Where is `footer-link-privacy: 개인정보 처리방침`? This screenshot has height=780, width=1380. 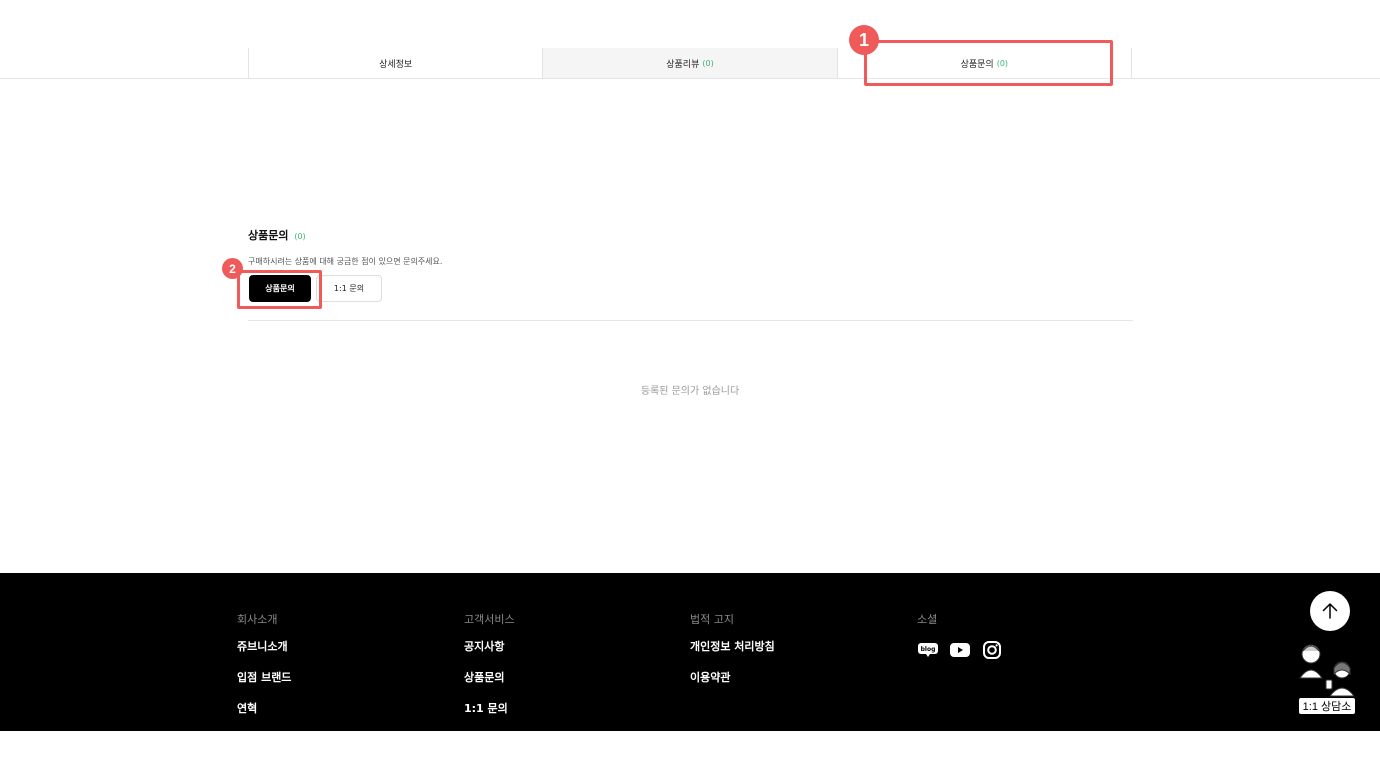
footer-link-privacy: 개인정보 처리방침 is located at coordinates (732, 655).